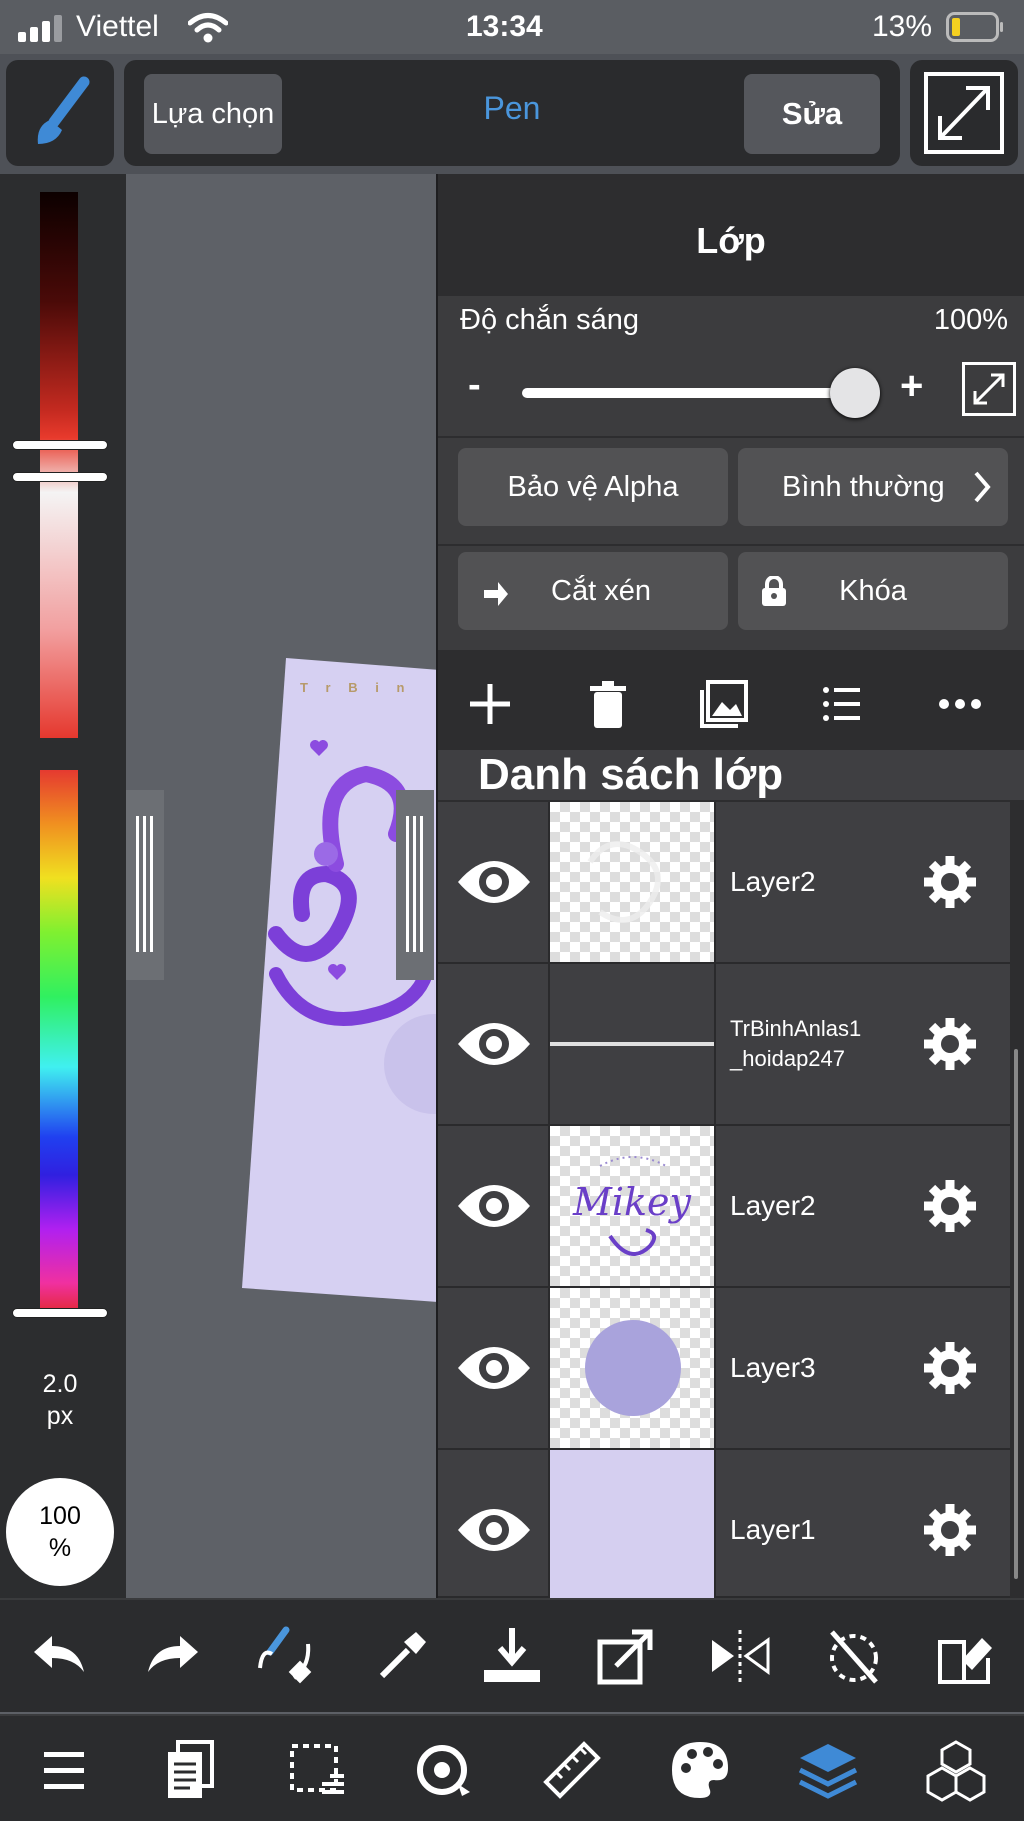  I want to click on layer-opacity-value: 100%, so click(970, 320).